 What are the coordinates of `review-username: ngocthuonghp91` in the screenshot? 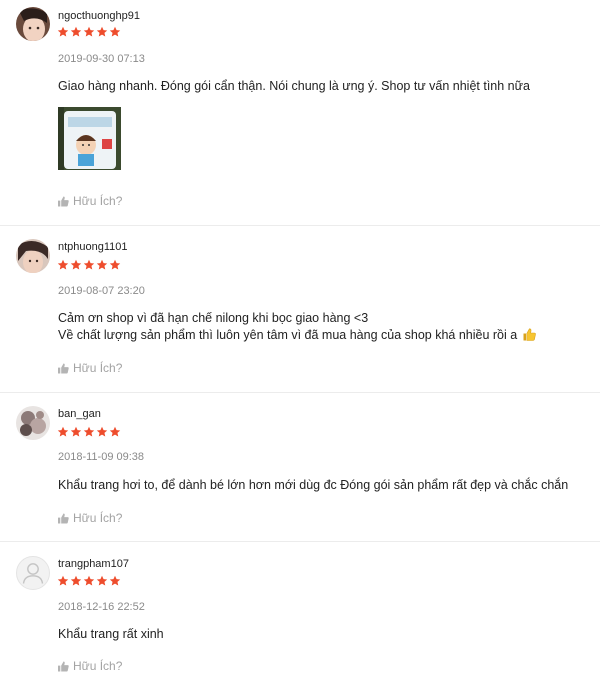 It's located at (99, 16).